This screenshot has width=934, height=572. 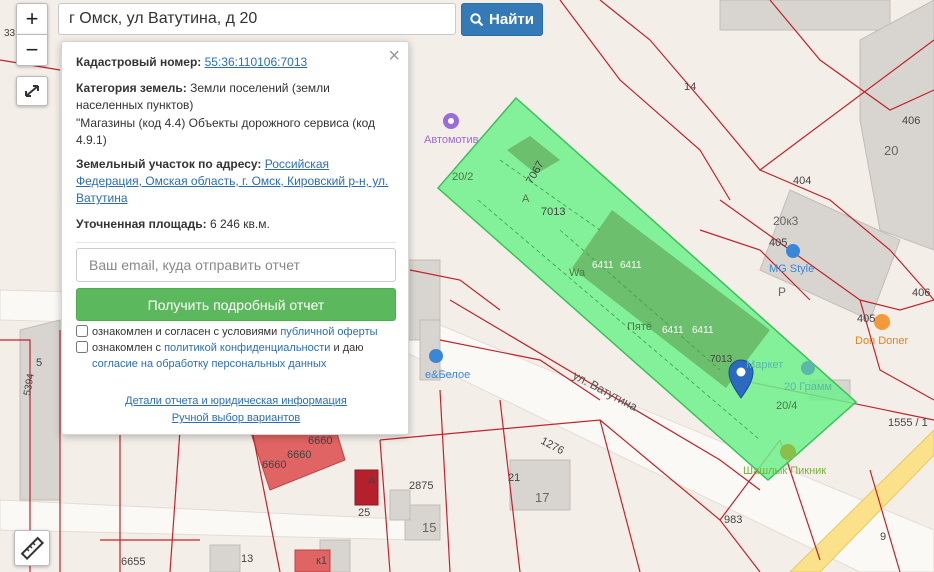 What do you see at coordinates (784, 471) in the screenshot?
I see `poi-shashlyk-label: Шашлык Пикник` at bounding box center [784, 471].